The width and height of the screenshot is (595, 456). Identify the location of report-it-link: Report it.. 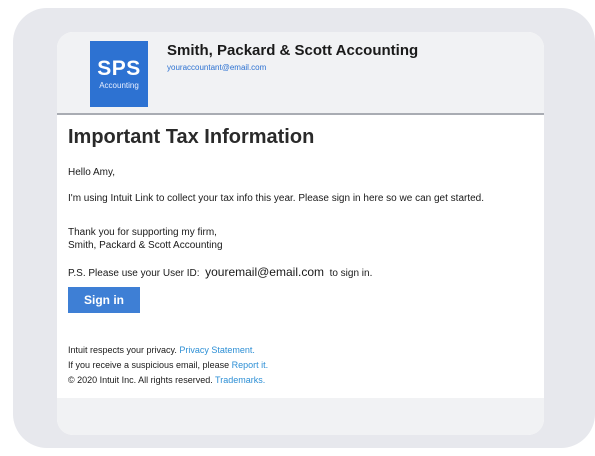
(250, 365).